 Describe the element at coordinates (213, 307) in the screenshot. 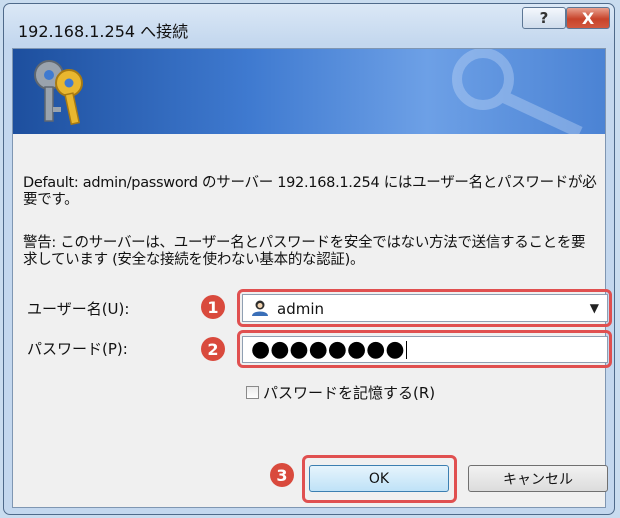

I see `annotation-marker-1: 1` at that location.